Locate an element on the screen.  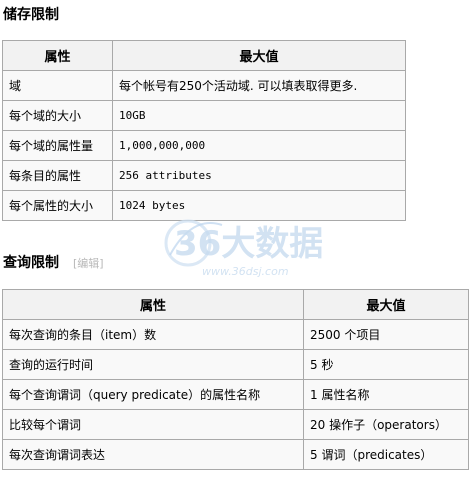
table-row: 比较每个谓词 20 操作子（operators） is located at coordinates (235, 424).